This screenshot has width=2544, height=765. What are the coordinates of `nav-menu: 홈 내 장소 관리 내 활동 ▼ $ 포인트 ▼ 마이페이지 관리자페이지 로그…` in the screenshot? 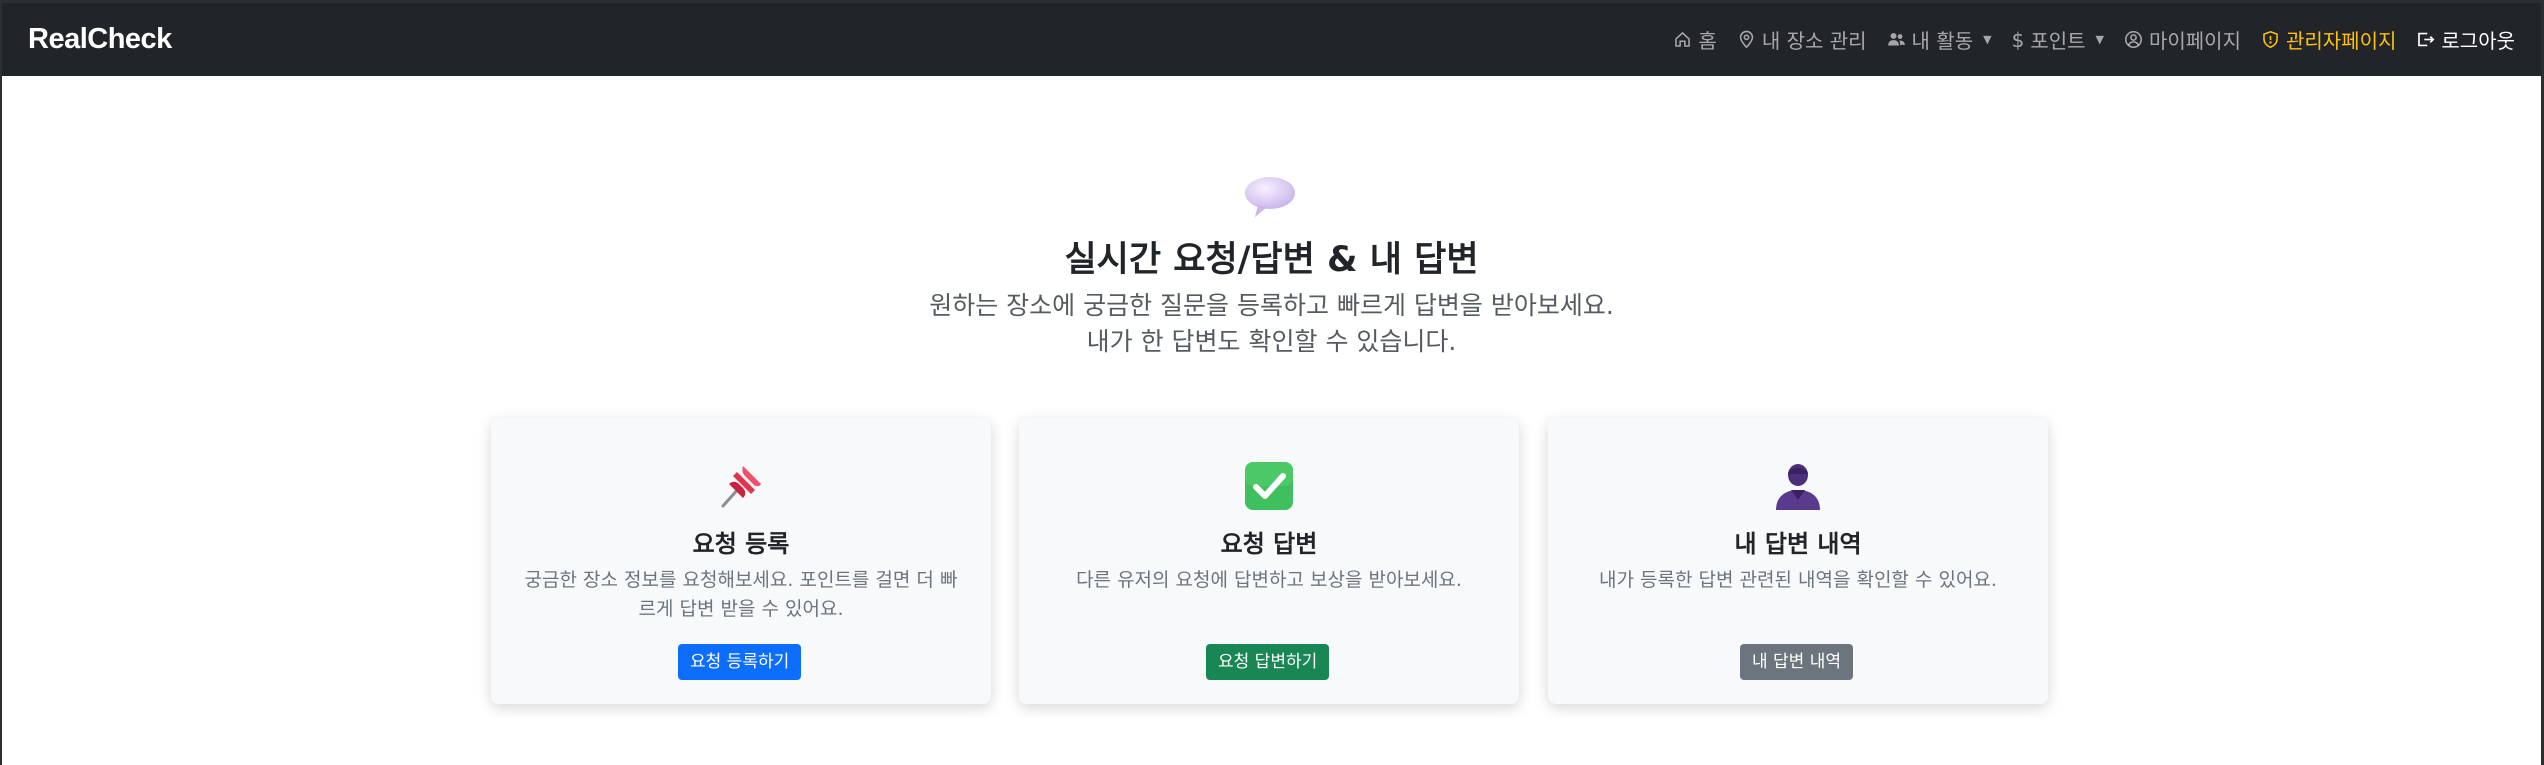 It's located at (2089, 39).